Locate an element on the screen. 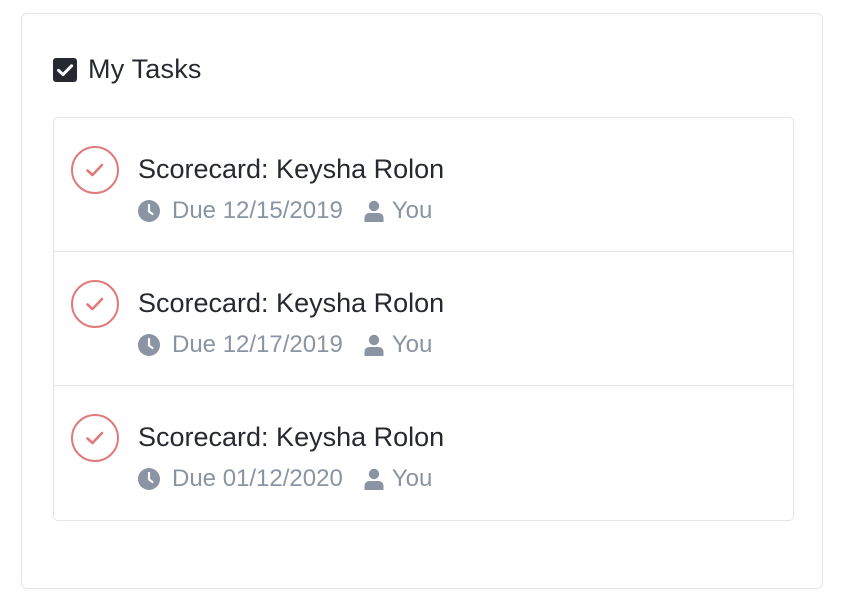 The width and height of the screenshot is (842, 614). due-date: Due 12/17/2019 is located at coordinates (240, 345).